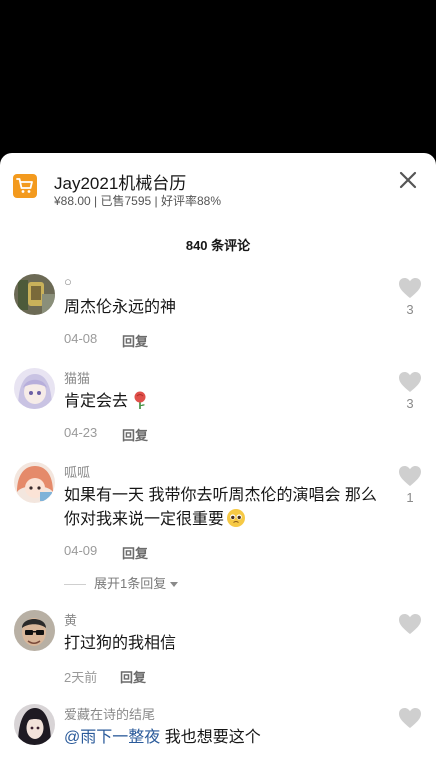 The height and width of the screenshot is (757, 436). I want to click on close-icon, so click(408, 180).